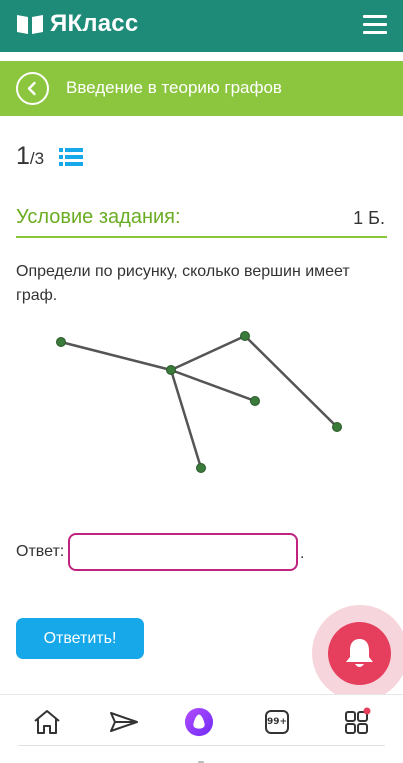 The image size is (403, 763). What do you see at coordinates (183, 552) in the screenshot?
I see `answer-input` at bounding box center [183, 552].